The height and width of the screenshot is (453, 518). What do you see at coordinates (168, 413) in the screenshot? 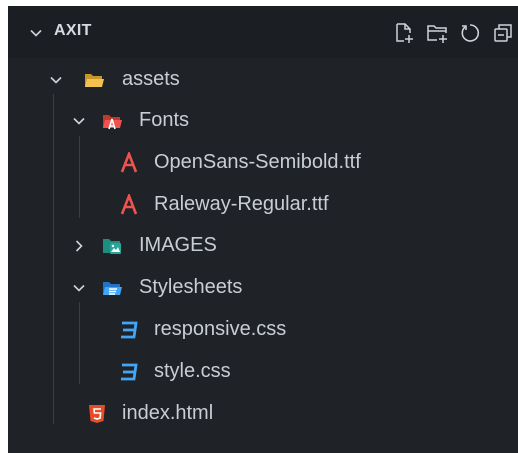
I see `tree-item-label: index.html` at bounding box center [168, 413].